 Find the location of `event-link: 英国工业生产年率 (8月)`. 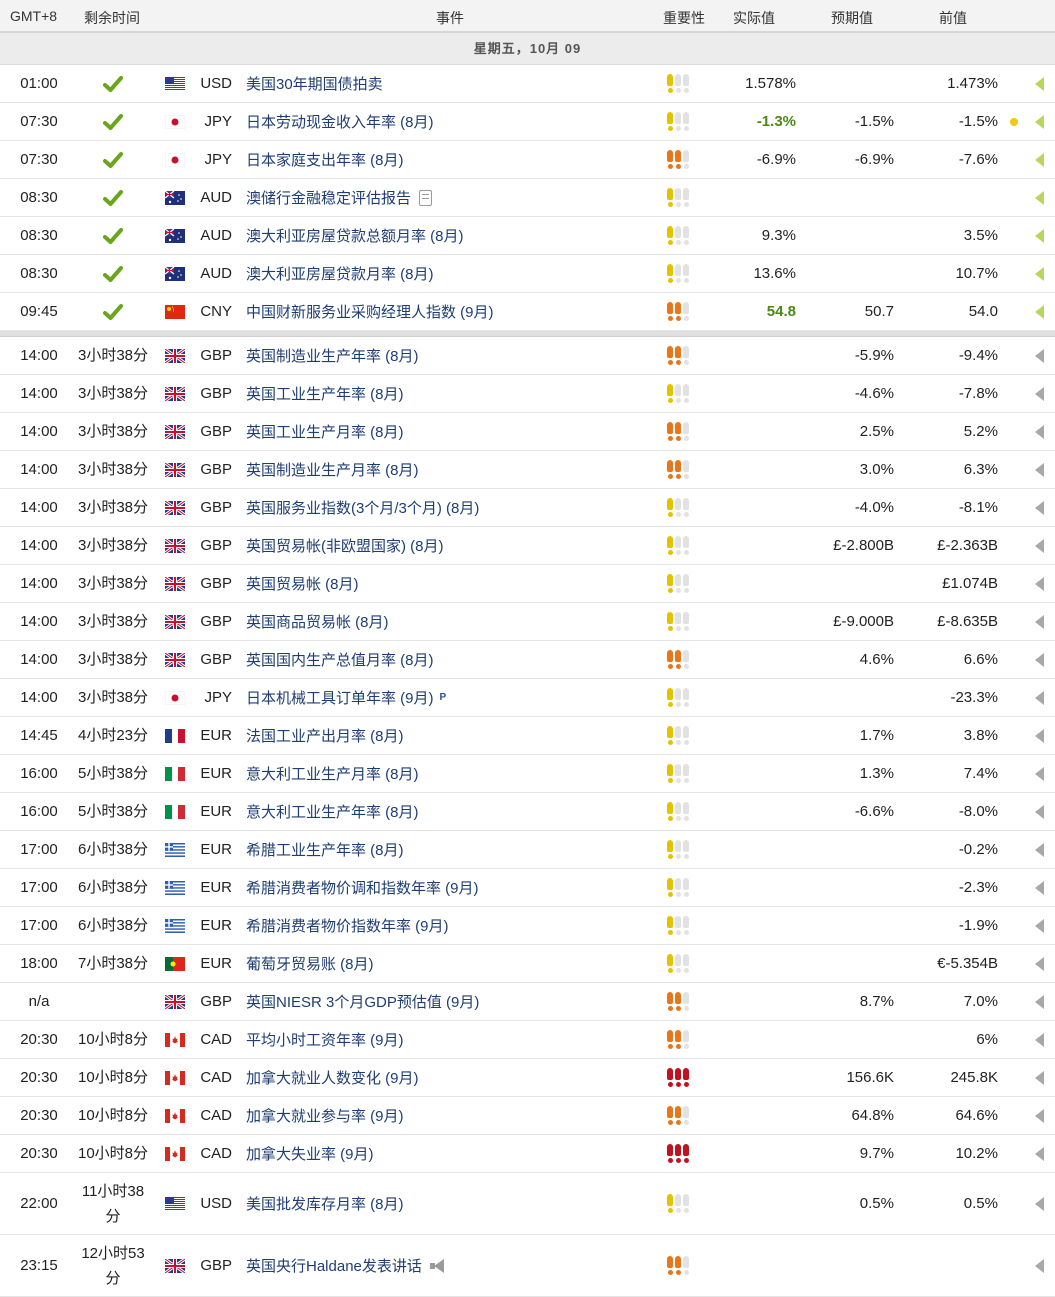

event-link: 英国工业生产年率 (8月) is located at coordinates (451, 393).